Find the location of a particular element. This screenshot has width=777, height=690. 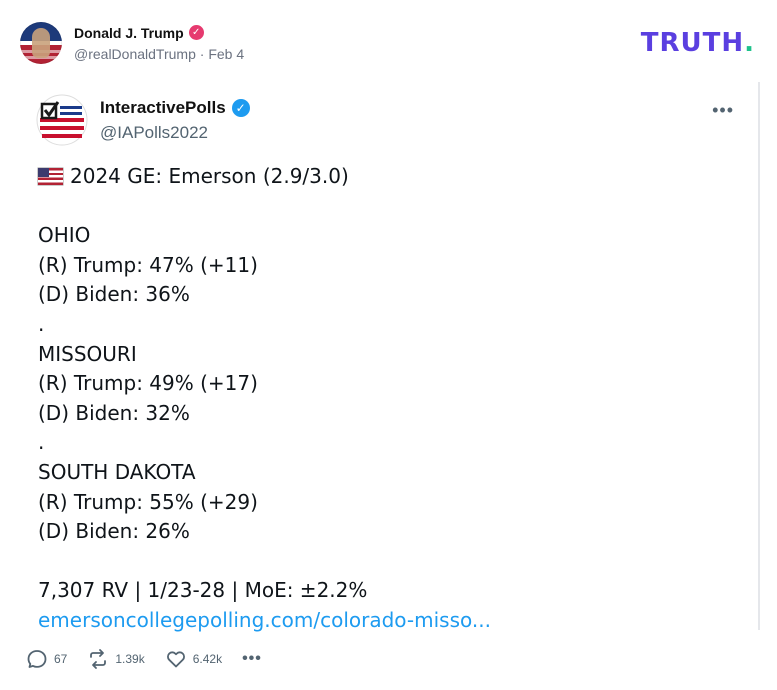

retruth-icon is located at coordinates (98, 659).